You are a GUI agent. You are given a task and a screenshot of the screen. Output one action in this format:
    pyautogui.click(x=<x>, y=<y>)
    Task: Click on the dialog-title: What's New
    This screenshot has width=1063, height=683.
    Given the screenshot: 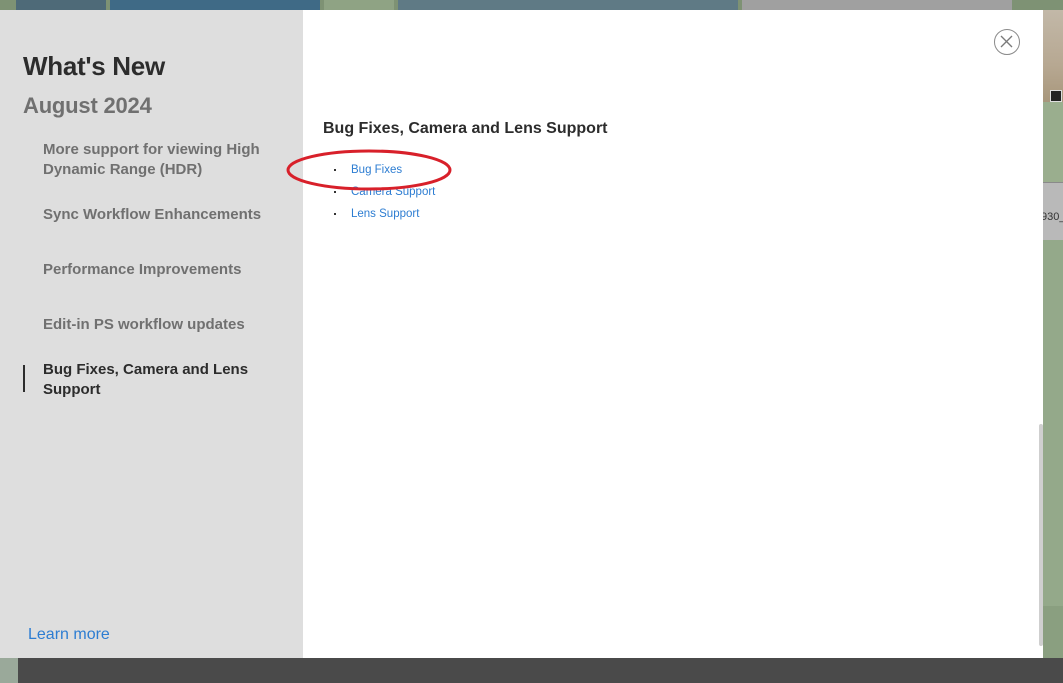 What is the action you would take?
    pyautogui.click(x=94, y=66)
    